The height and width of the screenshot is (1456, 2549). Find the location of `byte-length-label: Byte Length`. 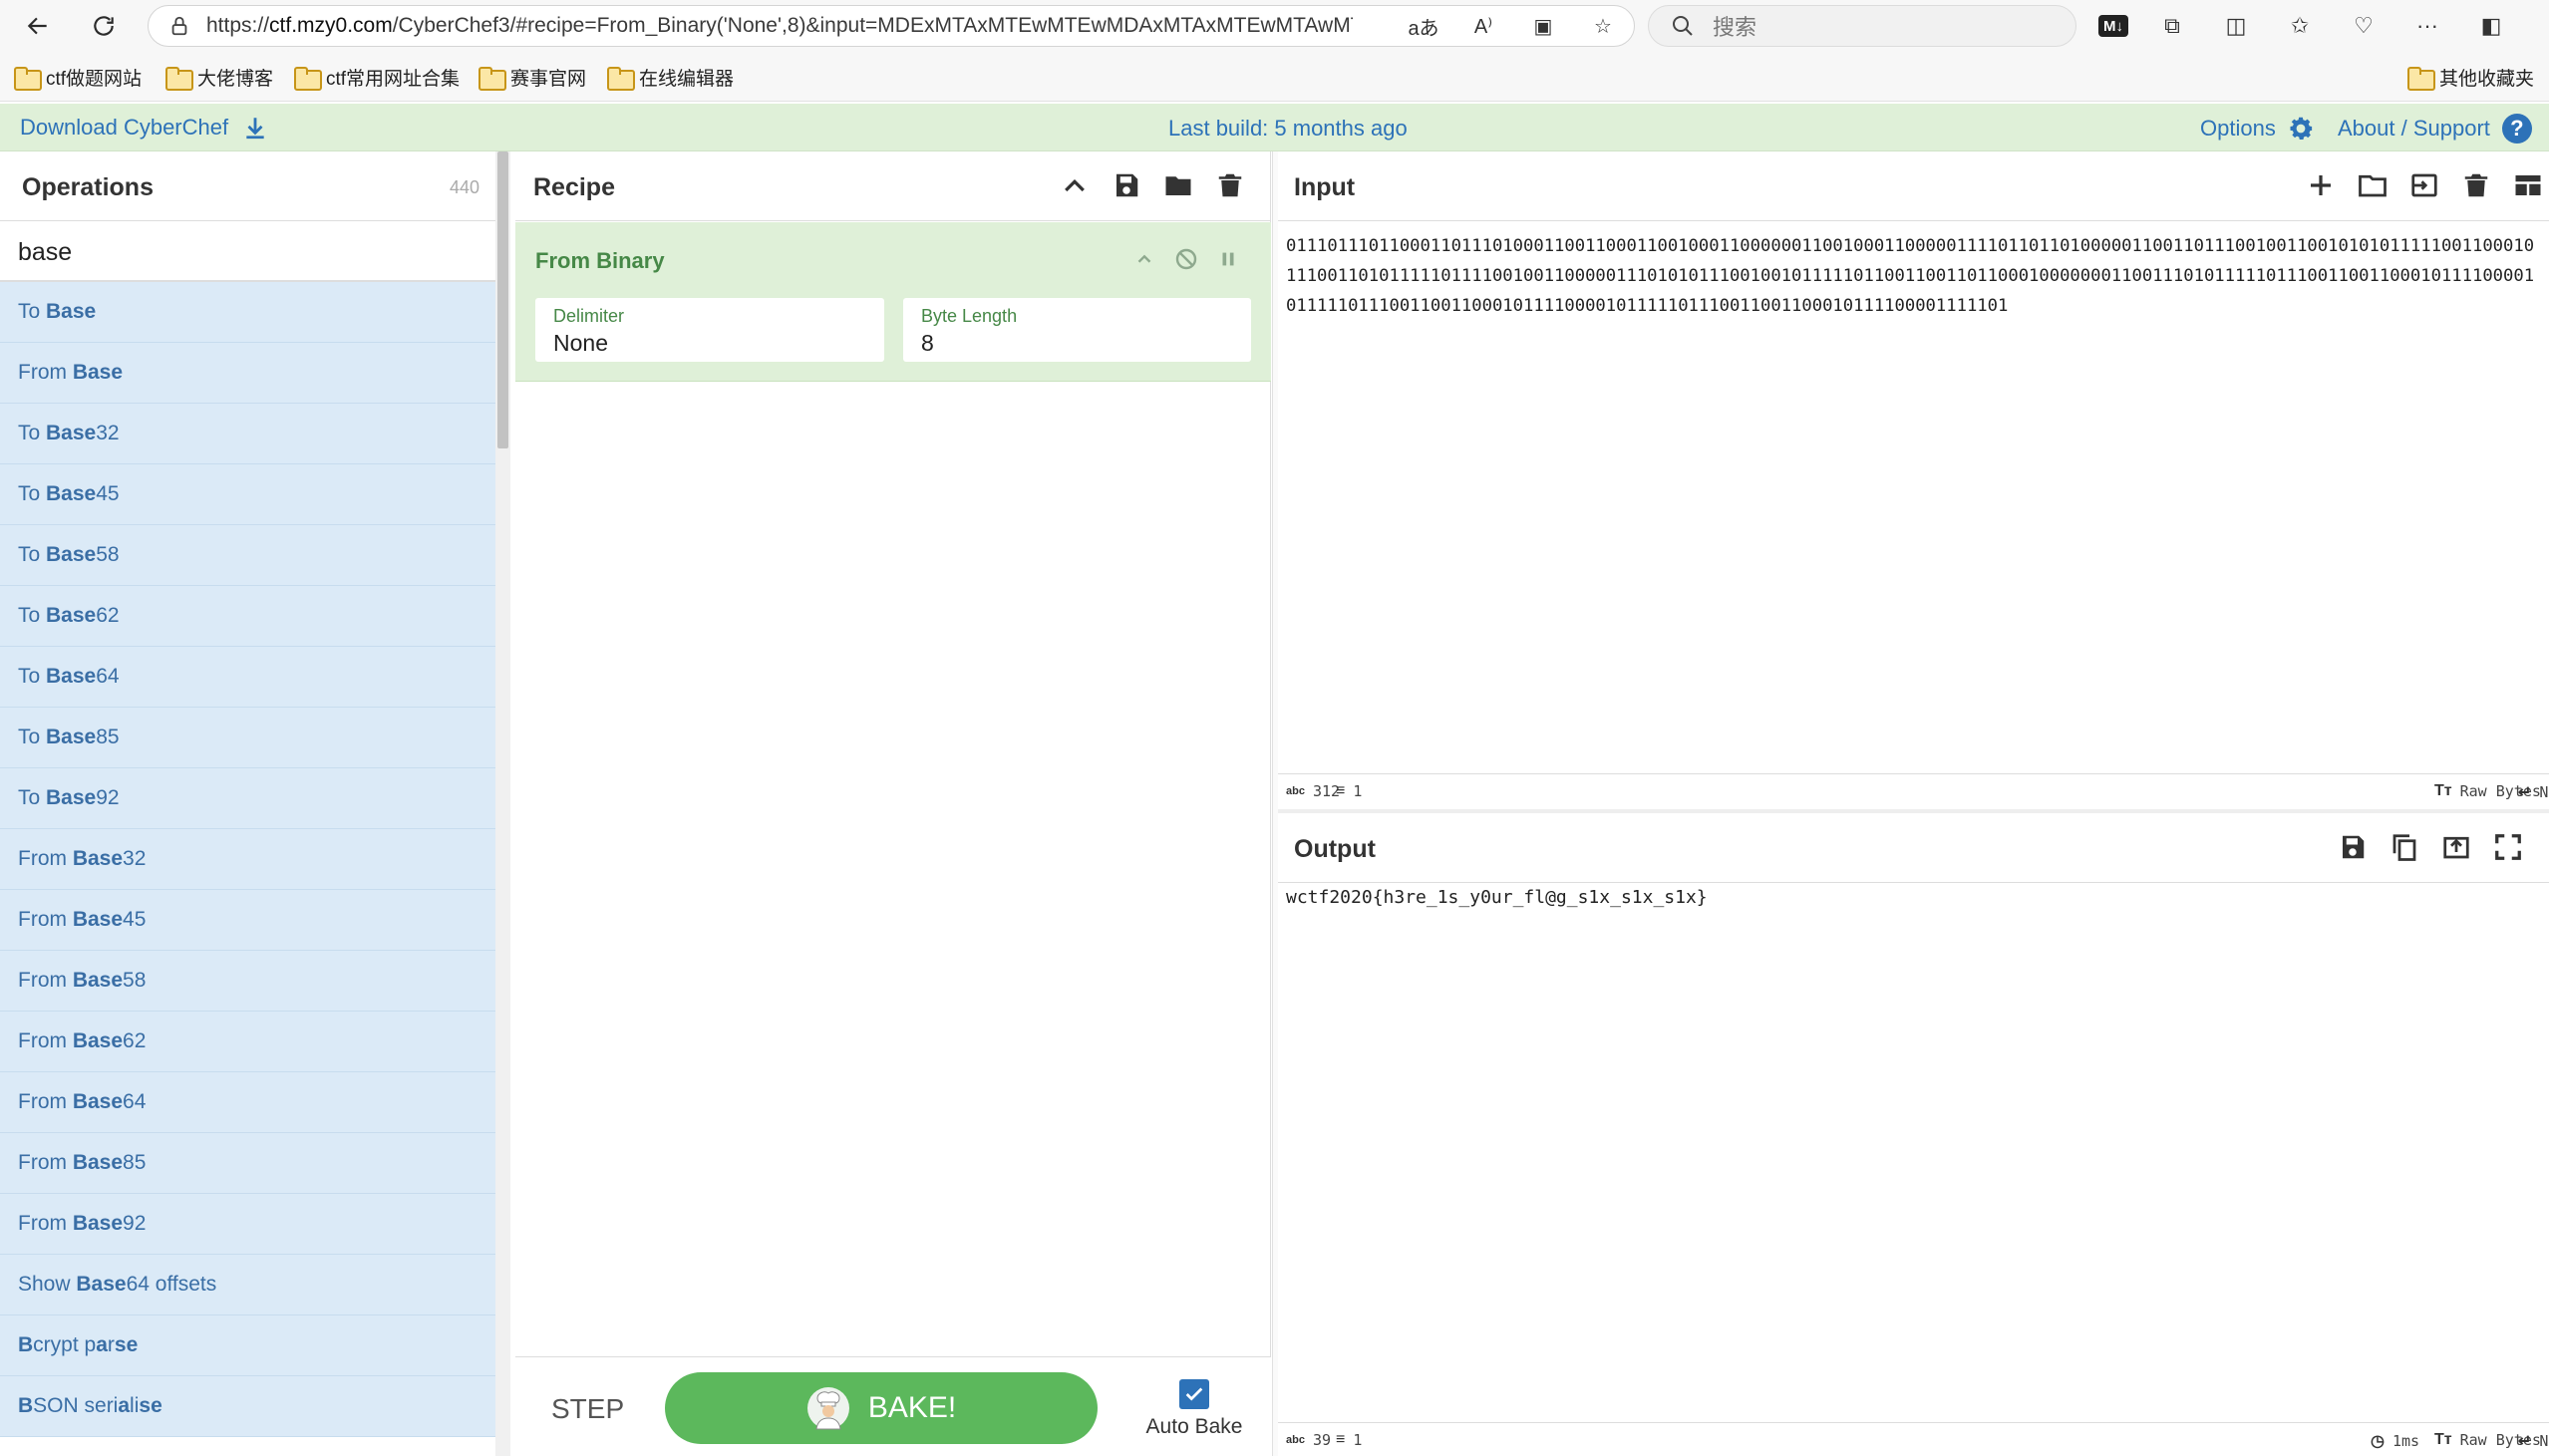

byte-length-label: Byte Length is located at coordinates (969, 316).